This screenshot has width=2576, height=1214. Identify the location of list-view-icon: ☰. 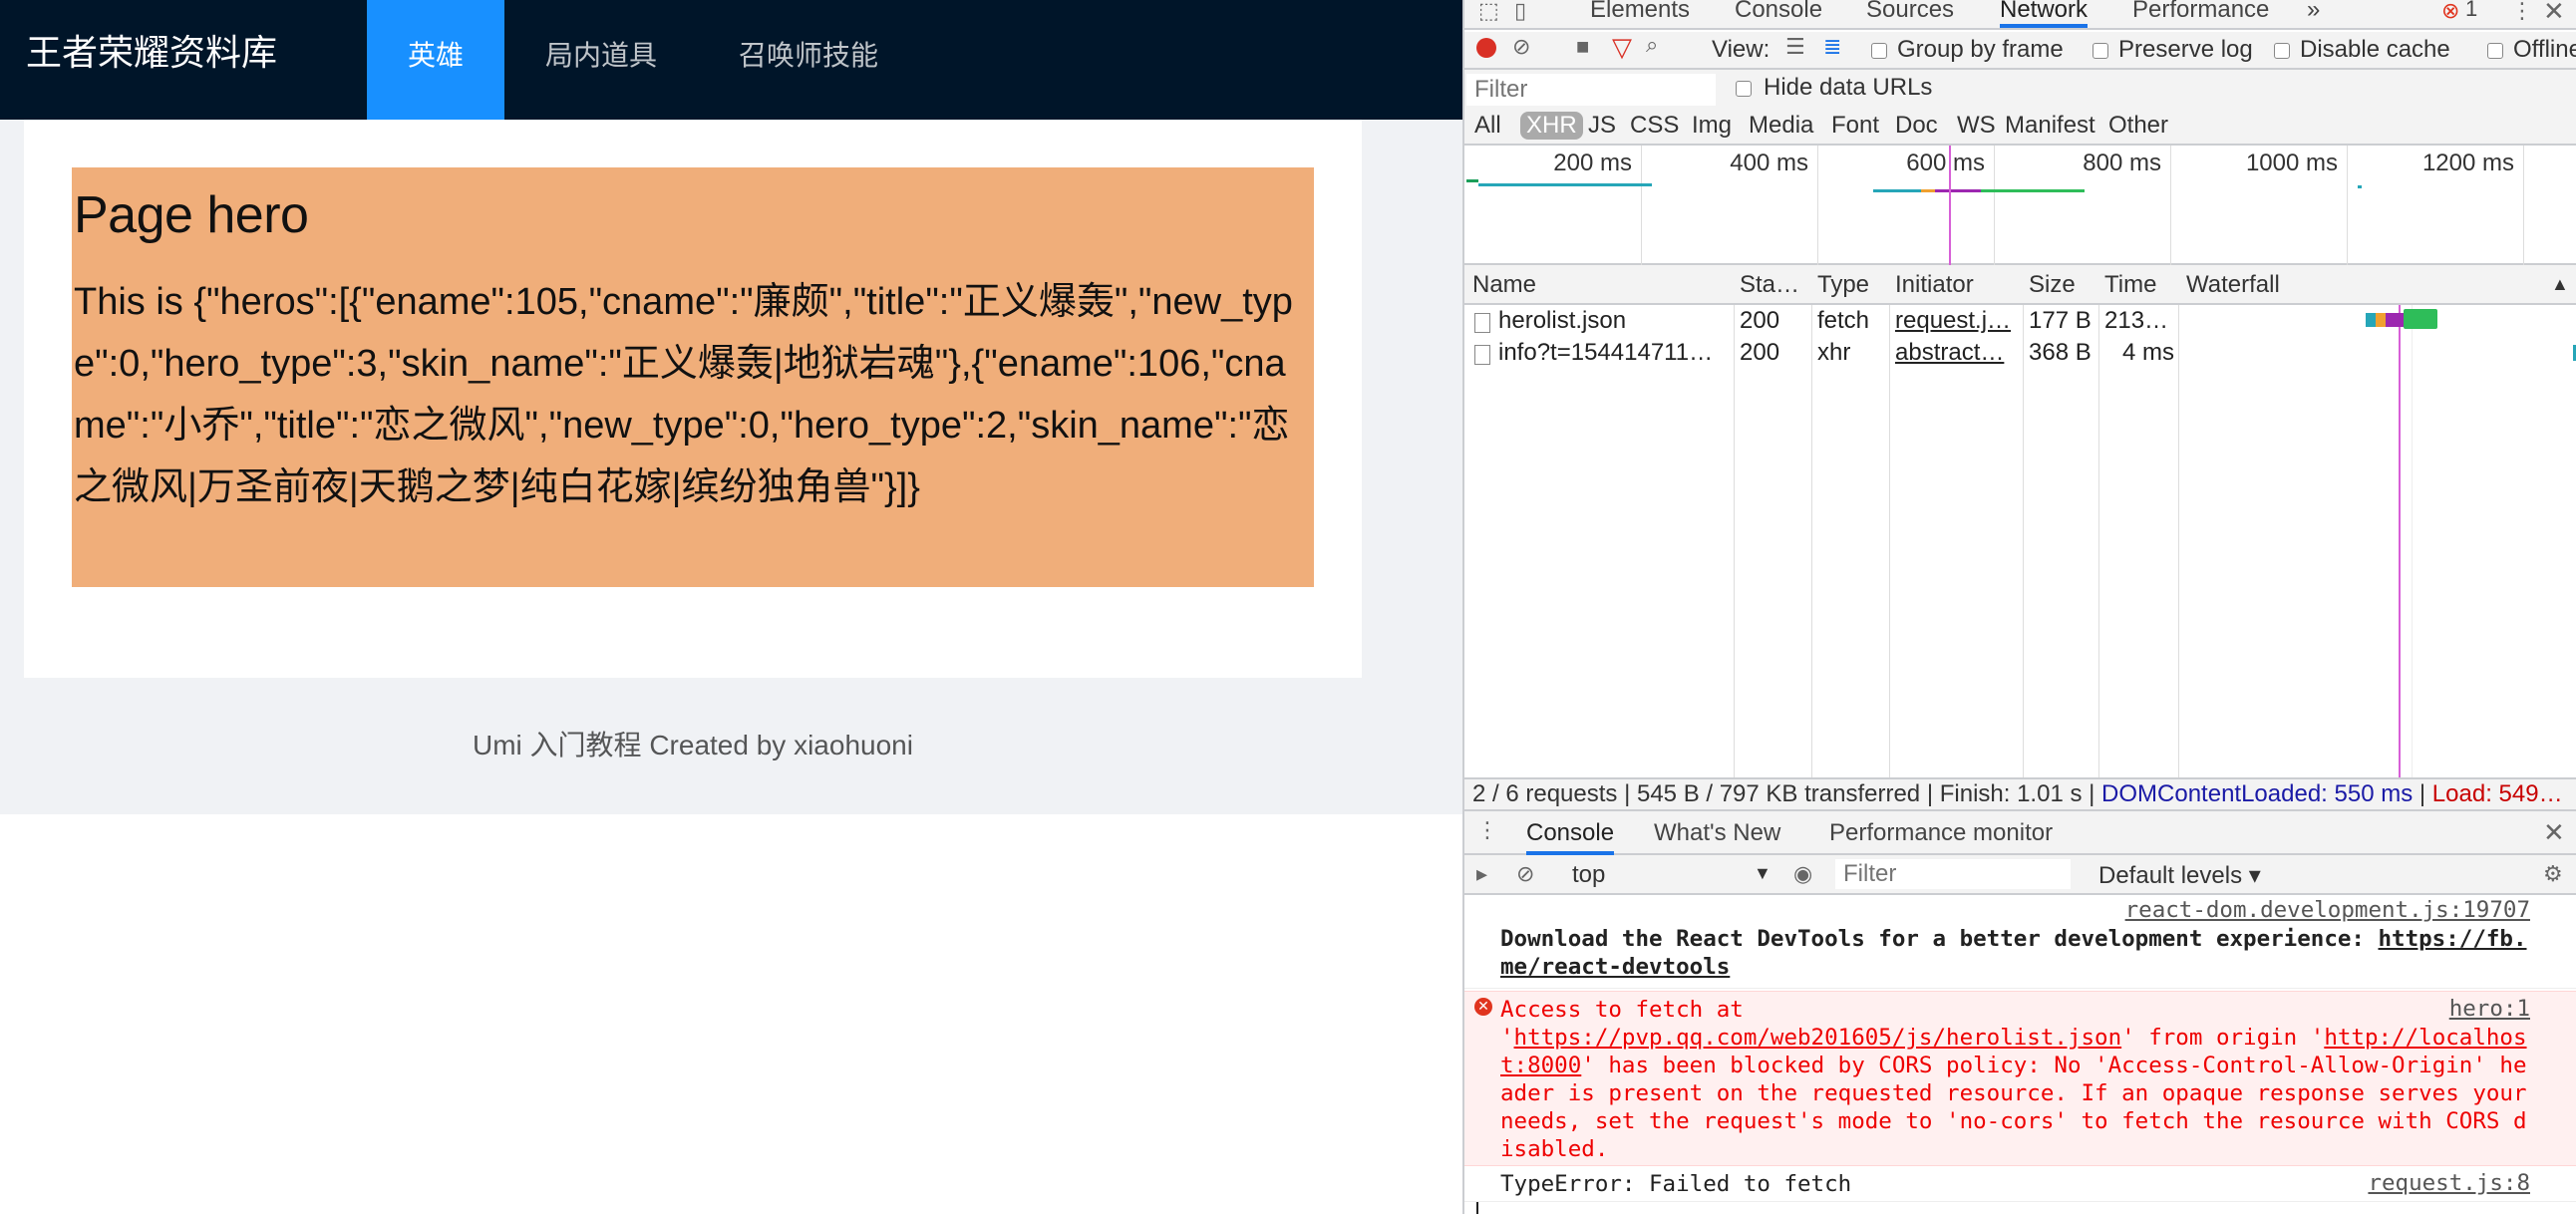
(1795, 47).